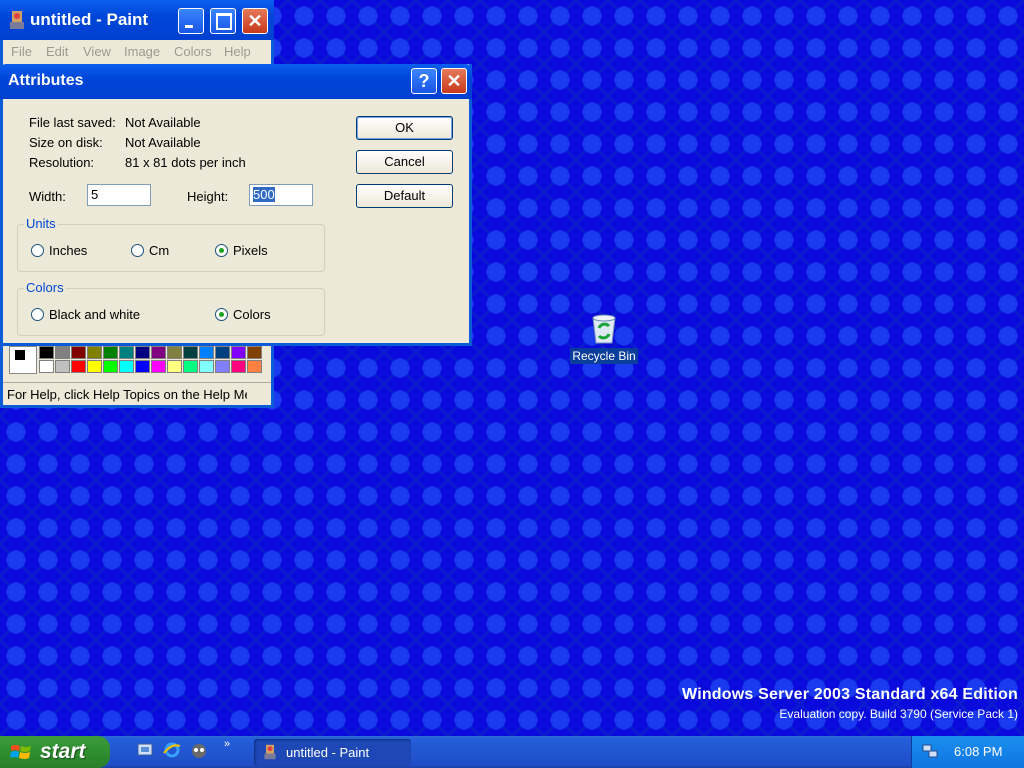 This screenshot has width=1024, height=768. I want to click on help-icon: ?, so click(424, 81).